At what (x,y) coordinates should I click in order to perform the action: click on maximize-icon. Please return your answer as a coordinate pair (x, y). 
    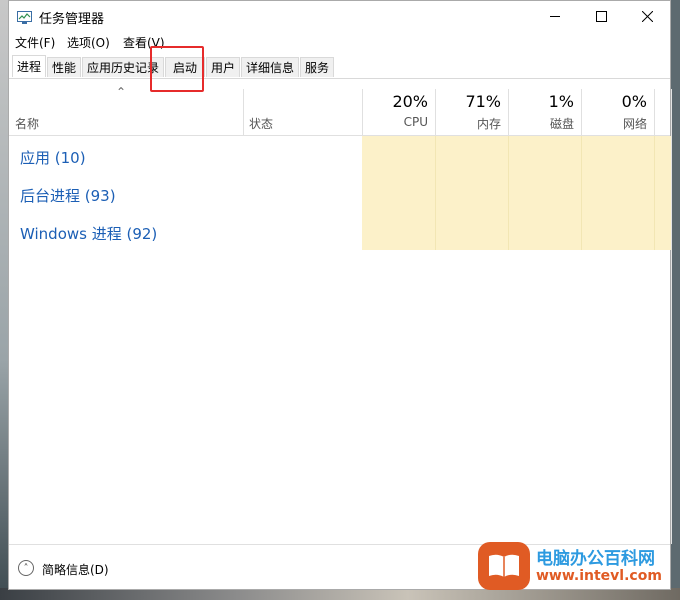
    Looking at the image, I should click on (601, 16).